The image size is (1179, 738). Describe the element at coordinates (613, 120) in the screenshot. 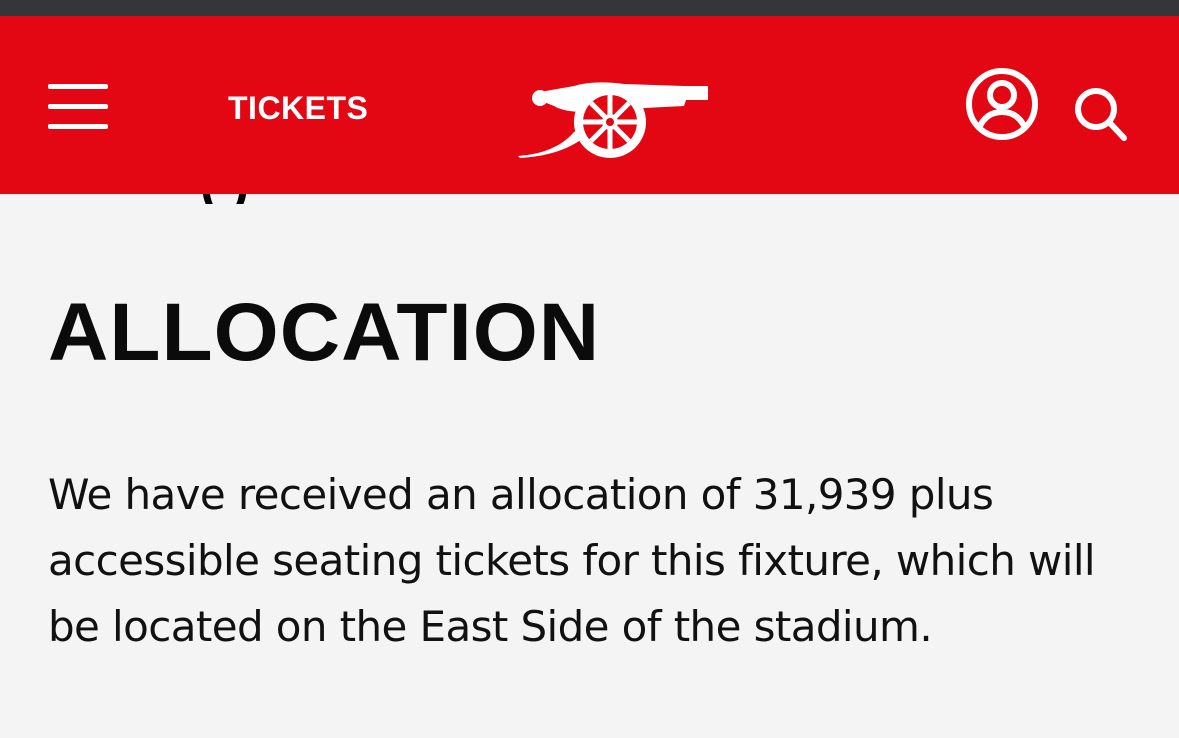

I see `cannon-logo-icon` at that location.